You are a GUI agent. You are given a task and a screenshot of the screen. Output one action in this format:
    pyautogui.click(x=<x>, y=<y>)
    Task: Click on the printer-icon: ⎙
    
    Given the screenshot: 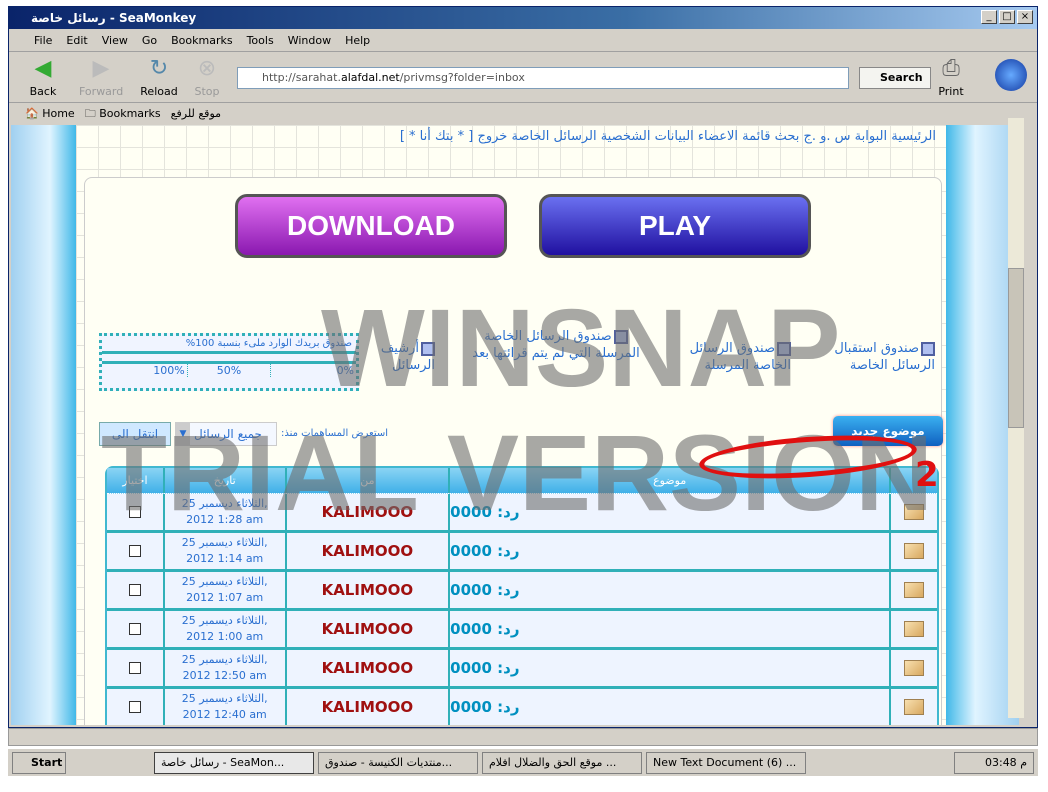 What is the action you would take?
    pyautogui.click(x=951, y=68)
    